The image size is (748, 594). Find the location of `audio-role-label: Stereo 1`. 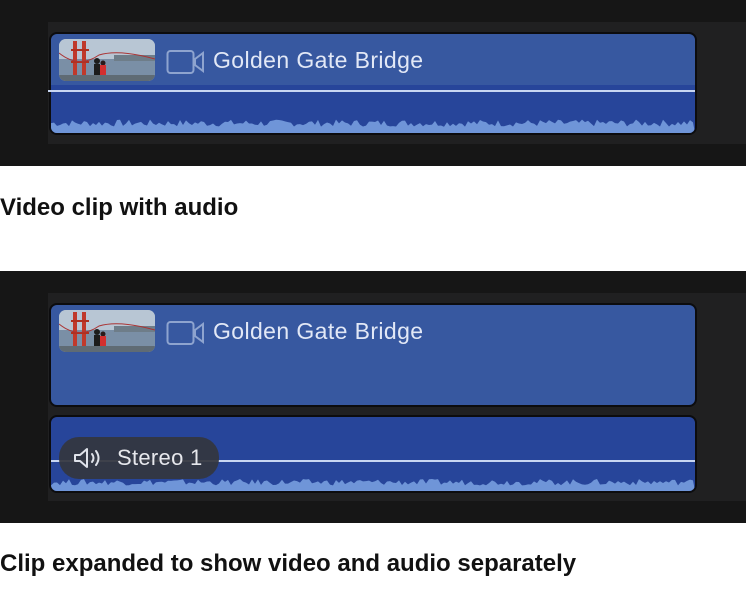

audio-role-label: Stereo 1 is located at coordinates (139, 458).